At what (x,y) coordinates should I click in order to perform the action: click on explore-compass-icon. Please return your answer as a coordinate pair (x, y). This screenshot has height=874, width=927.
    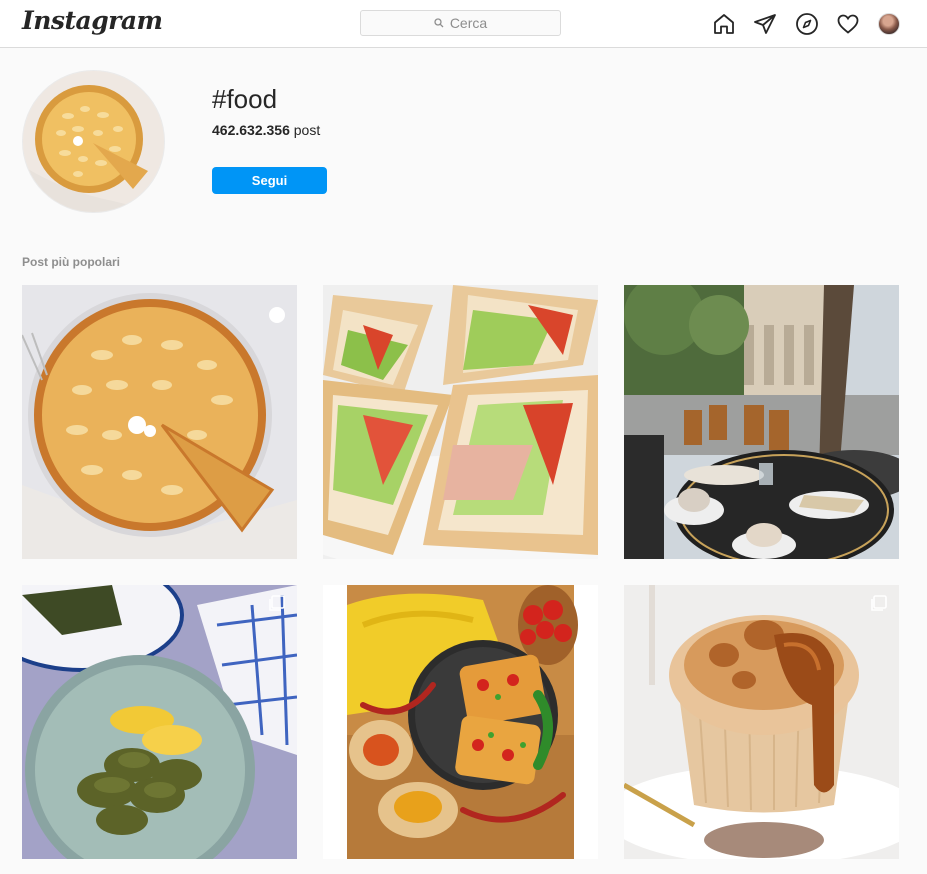
    Looking at the image, I should click on (807, 24).